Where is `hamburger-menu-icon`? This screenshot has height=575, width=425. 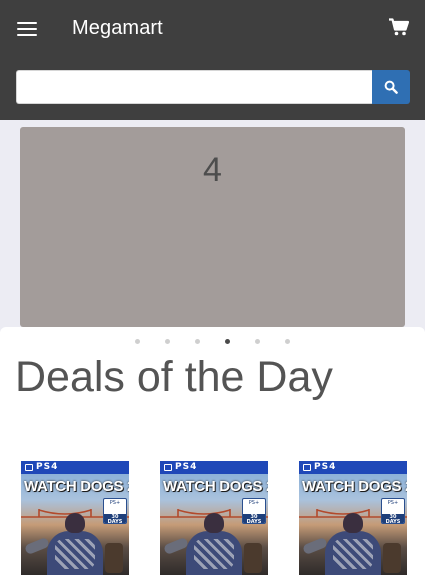 hamburger-menu-icon is located at coordinates (28, 29).